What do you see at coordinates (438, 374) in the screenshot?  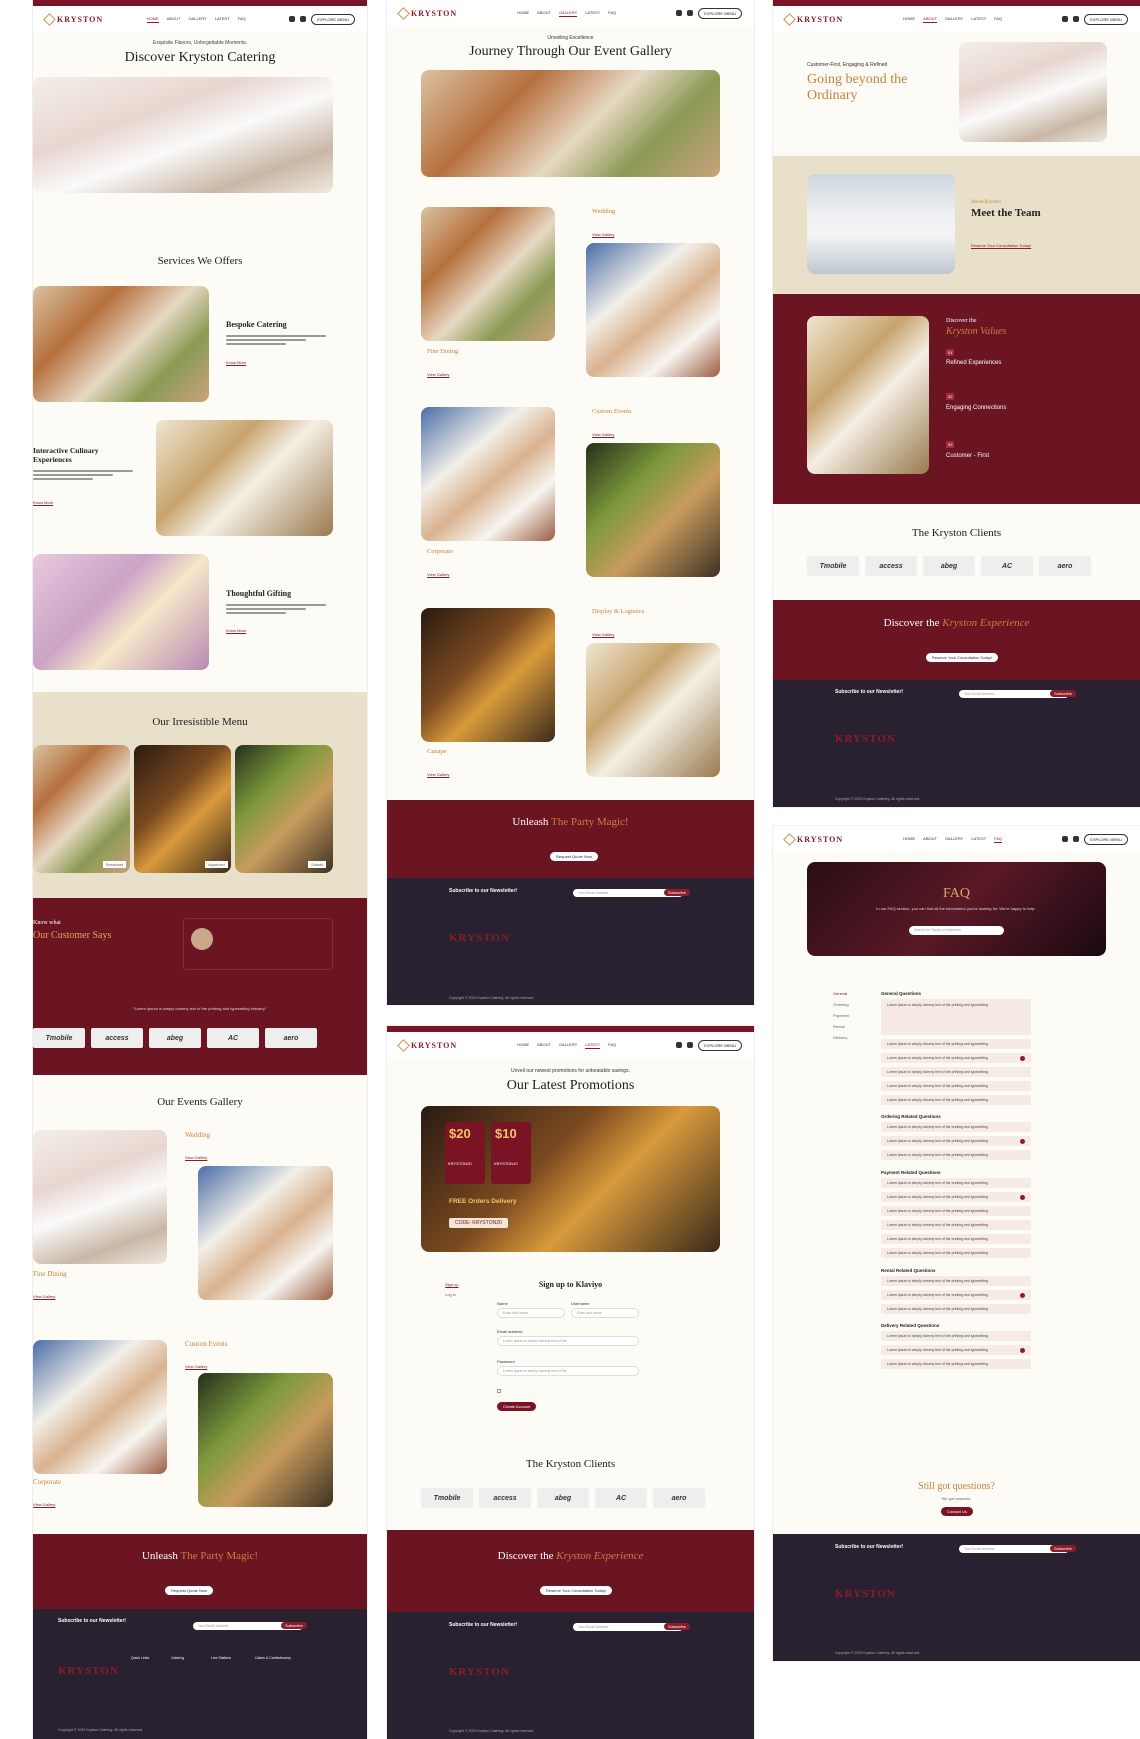 I see `gallery-link-2: View Gallery` at bounding box center [438, 374].